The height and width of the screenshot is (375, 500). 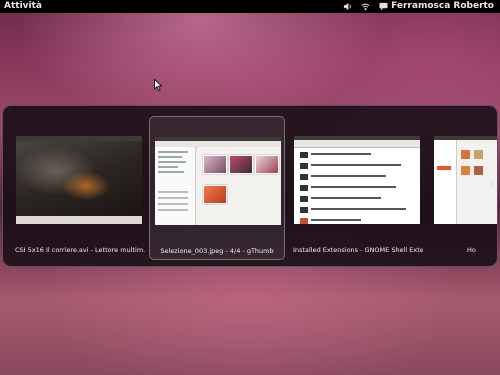 I want to click on system-tray: Ferramosca Roberto, so click(x=418, y=6).